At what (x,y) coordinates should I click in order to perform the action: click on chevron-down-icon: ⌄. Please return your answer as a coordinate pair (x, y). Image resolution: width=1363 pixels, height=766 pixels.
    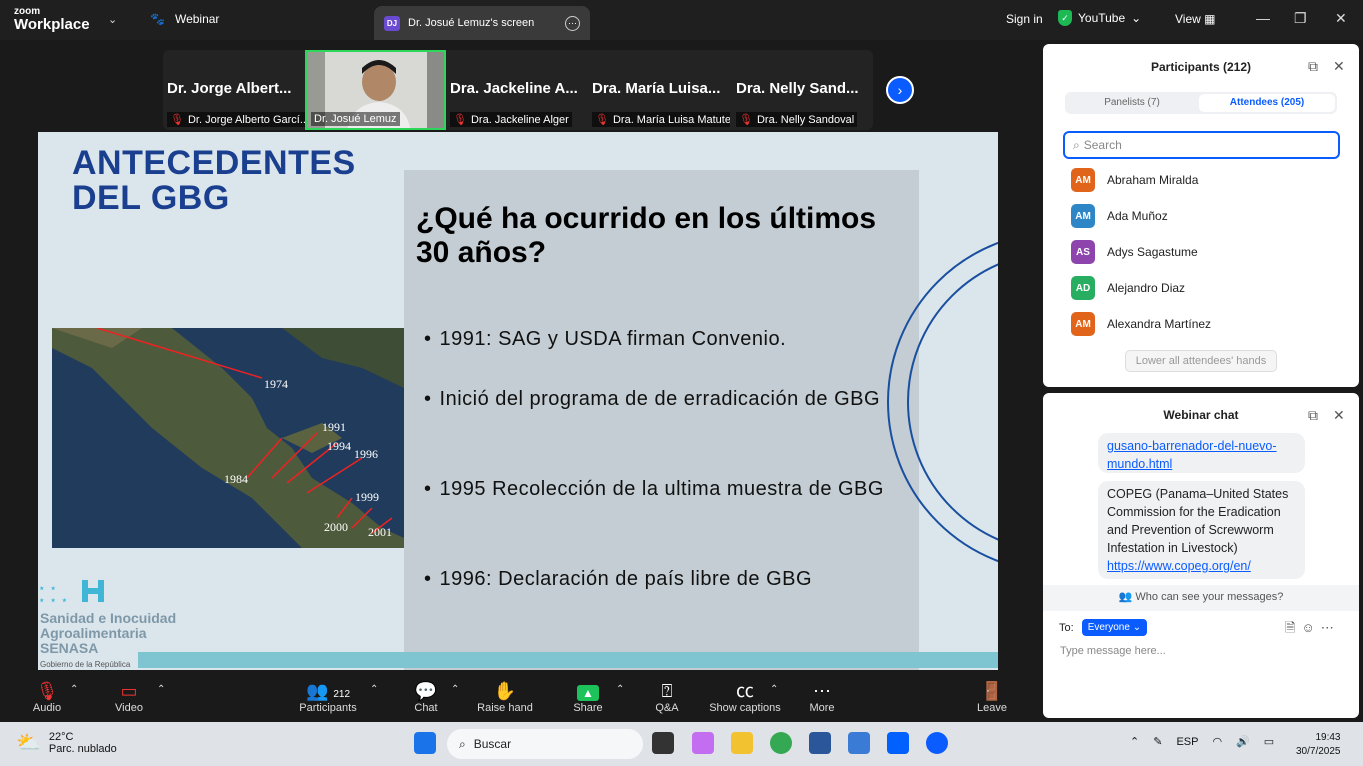
    Looking at the image, I should click on (112, 19).